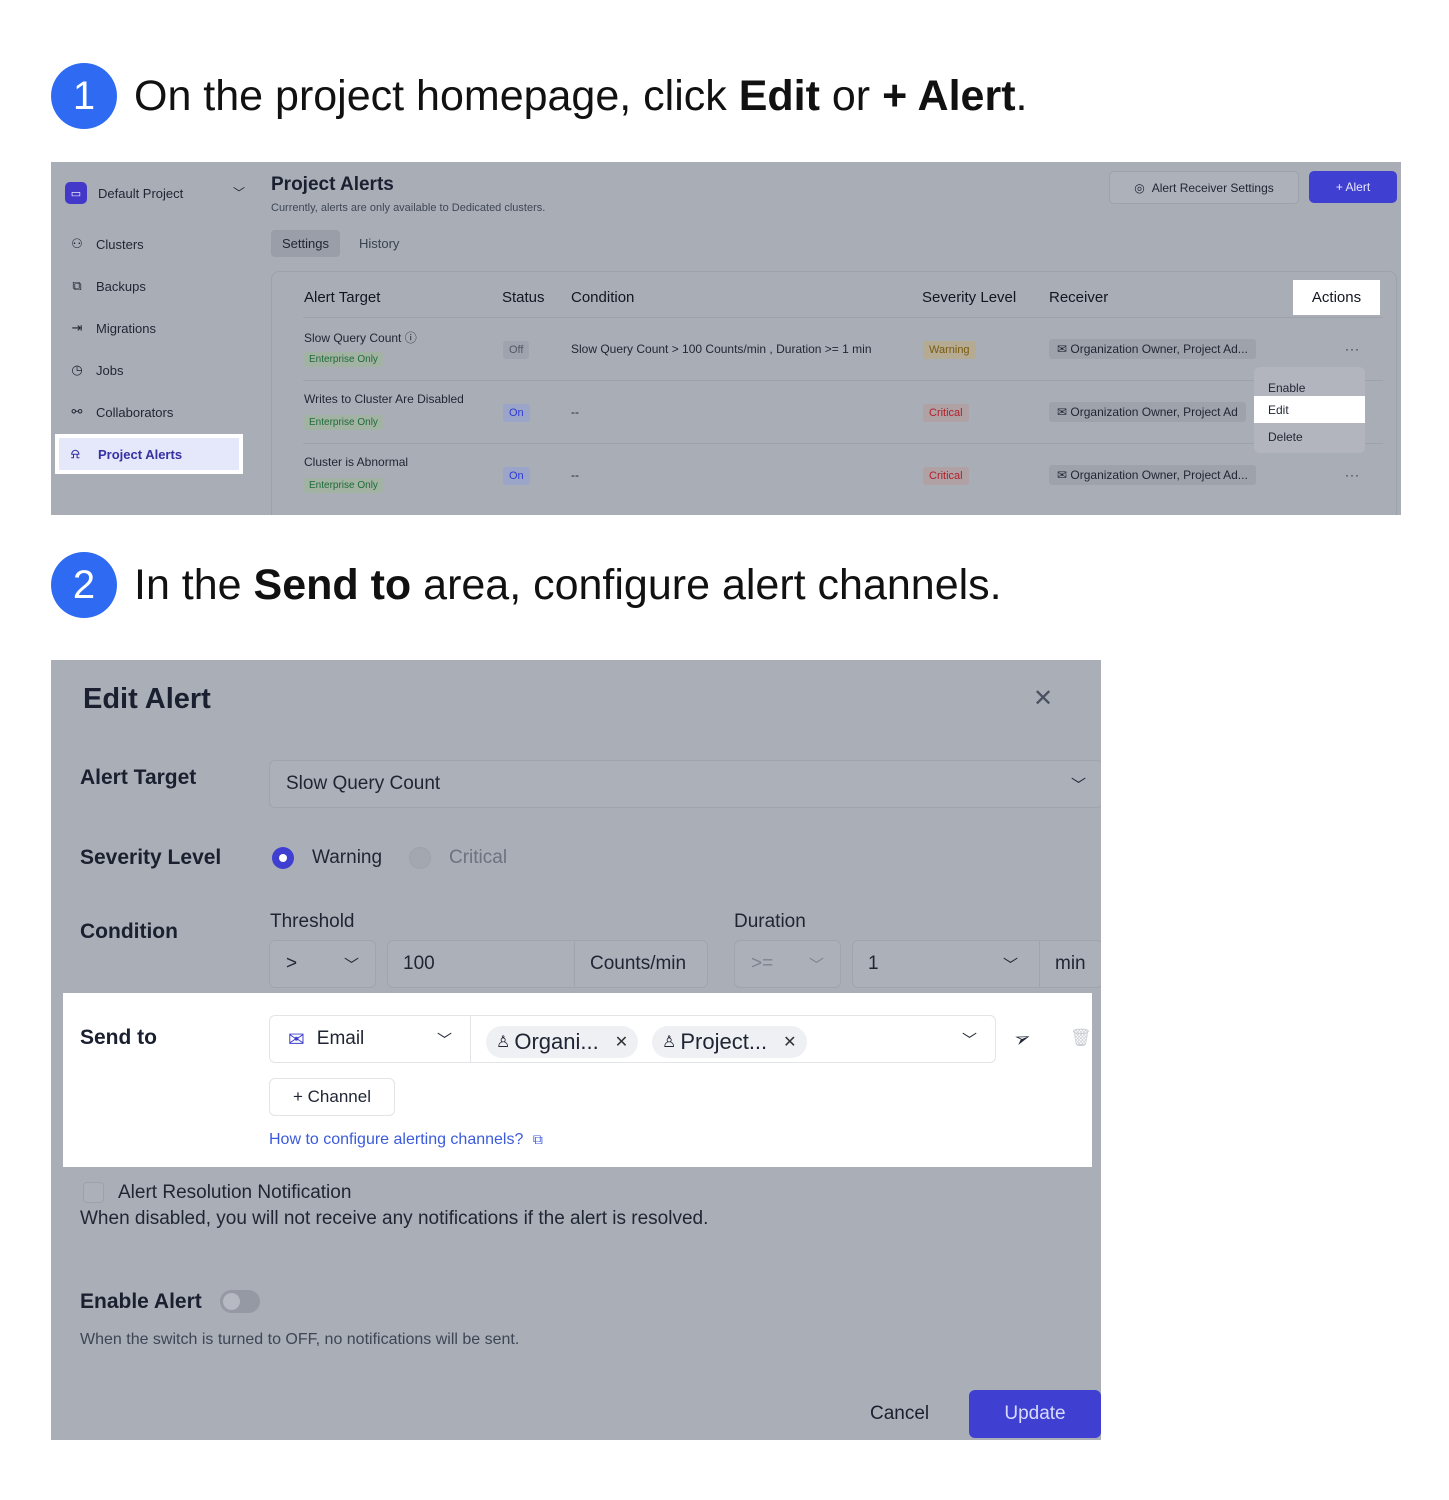 Image resolution: width=1449 pixels, height=1500 pixels. Describe the element at coordinates (396, 1139) in the screenshot. I see `link-text: How to configure alerting channels?` at that location.